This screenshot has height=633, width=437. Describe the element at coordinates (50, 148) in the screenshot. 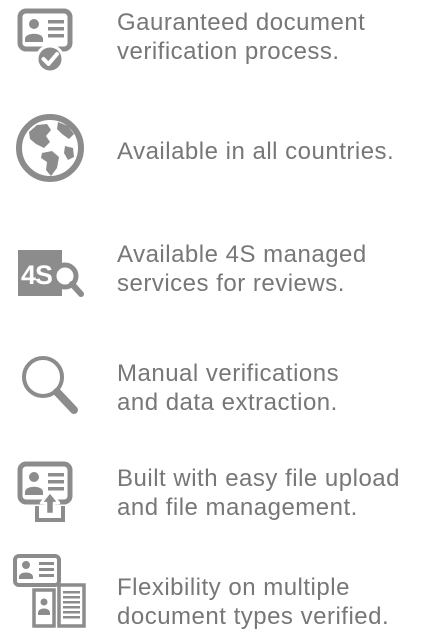

I see `globe-icon` at that location.